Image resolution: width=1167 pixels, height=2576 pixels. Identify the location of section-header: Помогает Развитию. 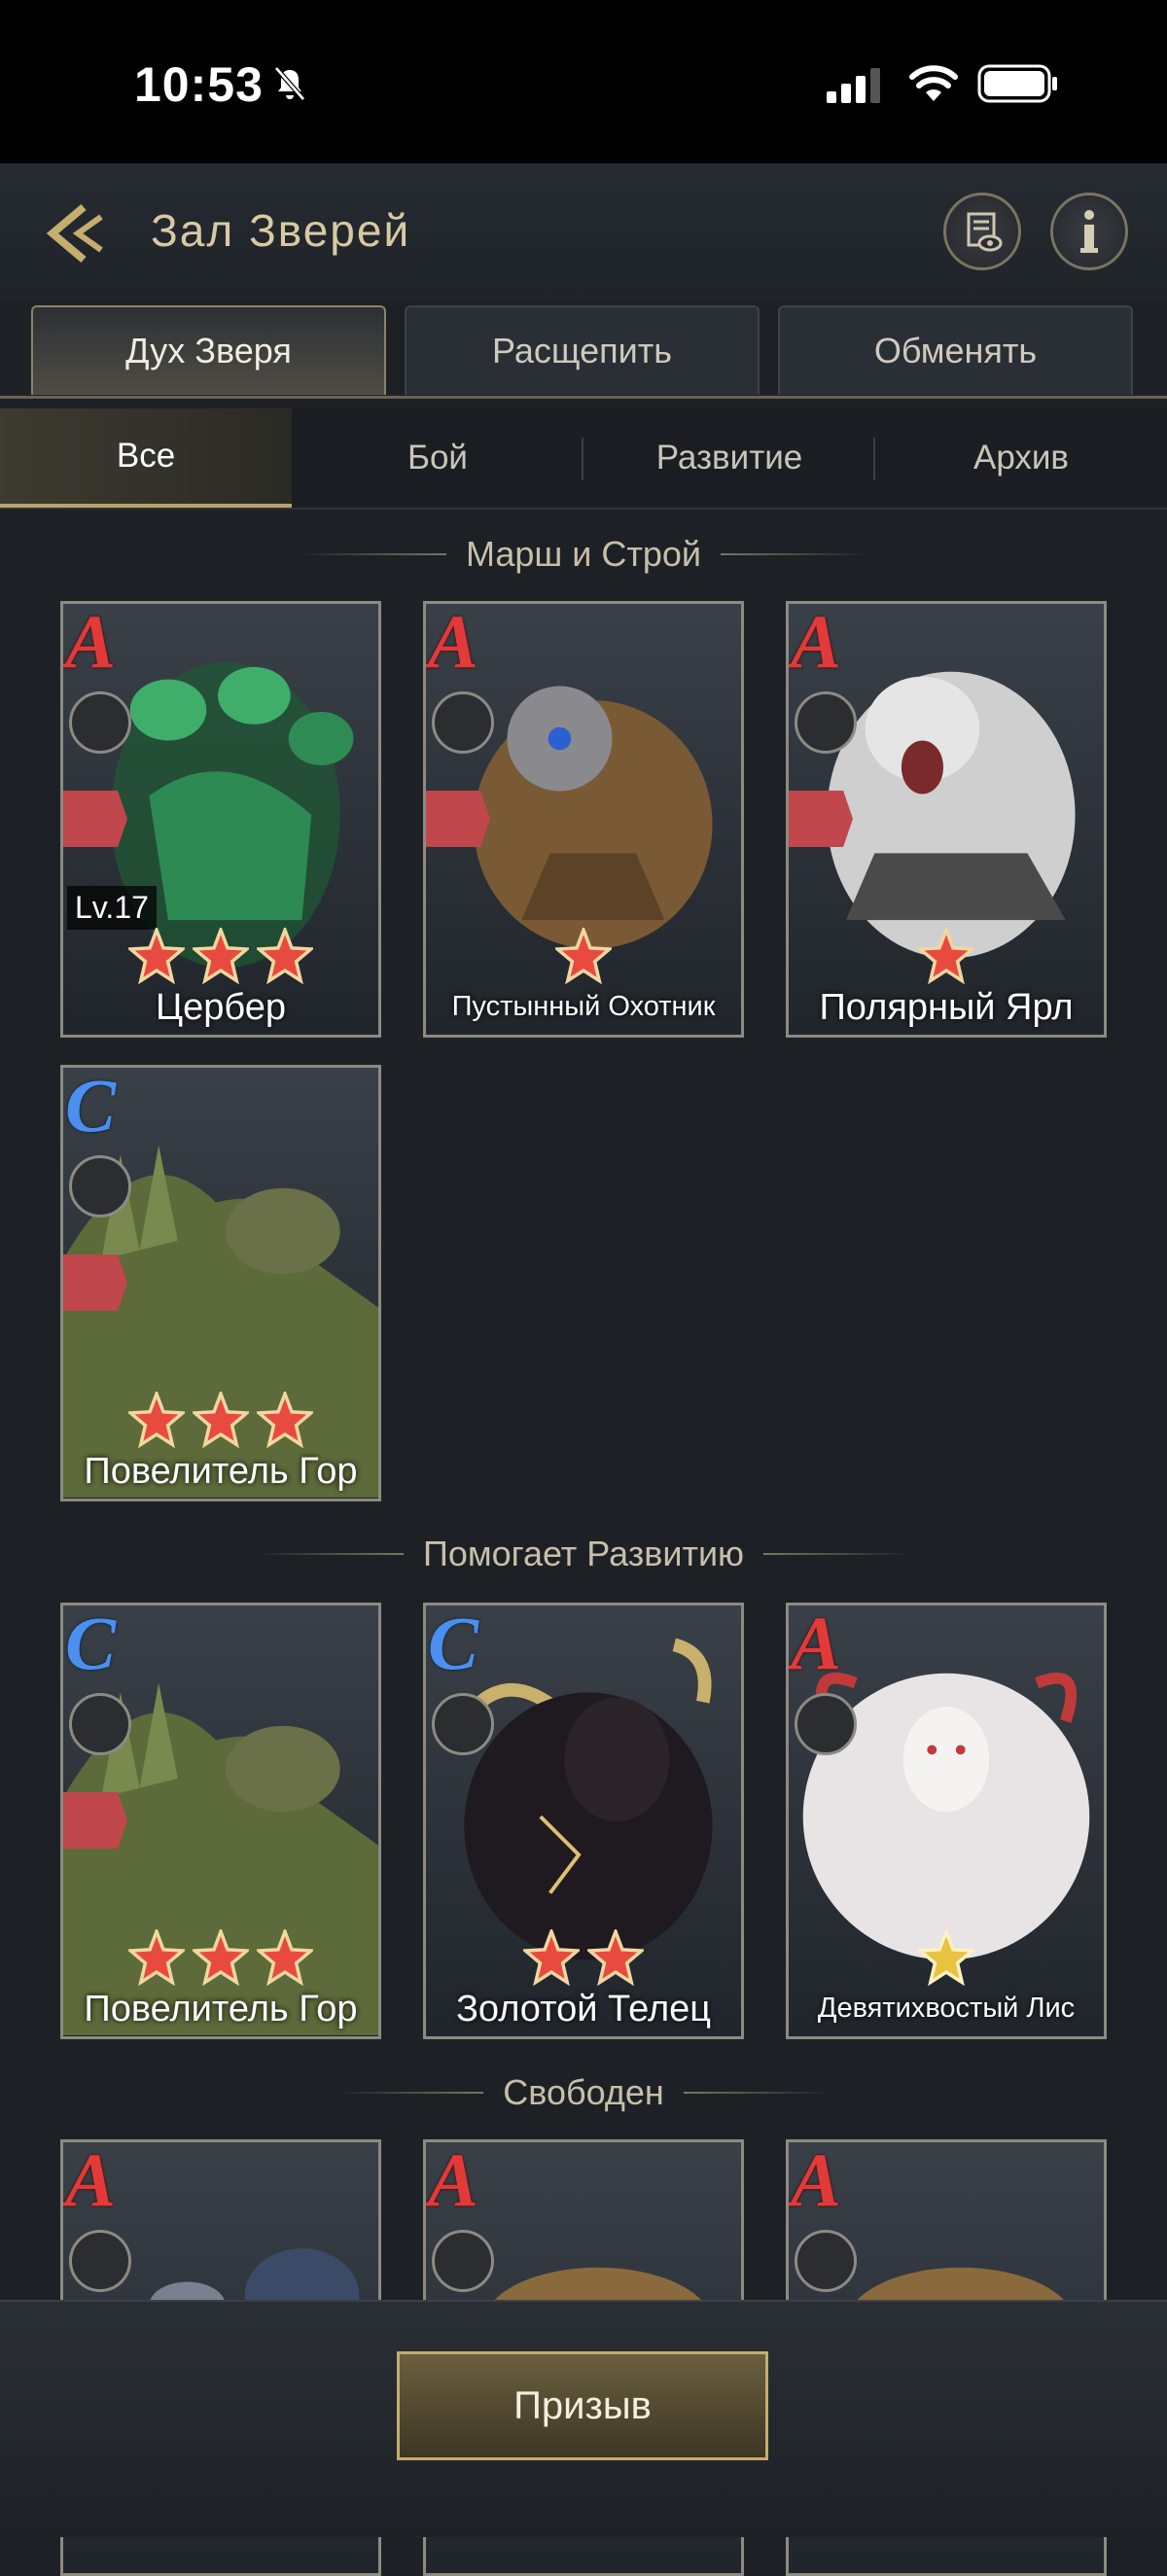
(583, 1554).